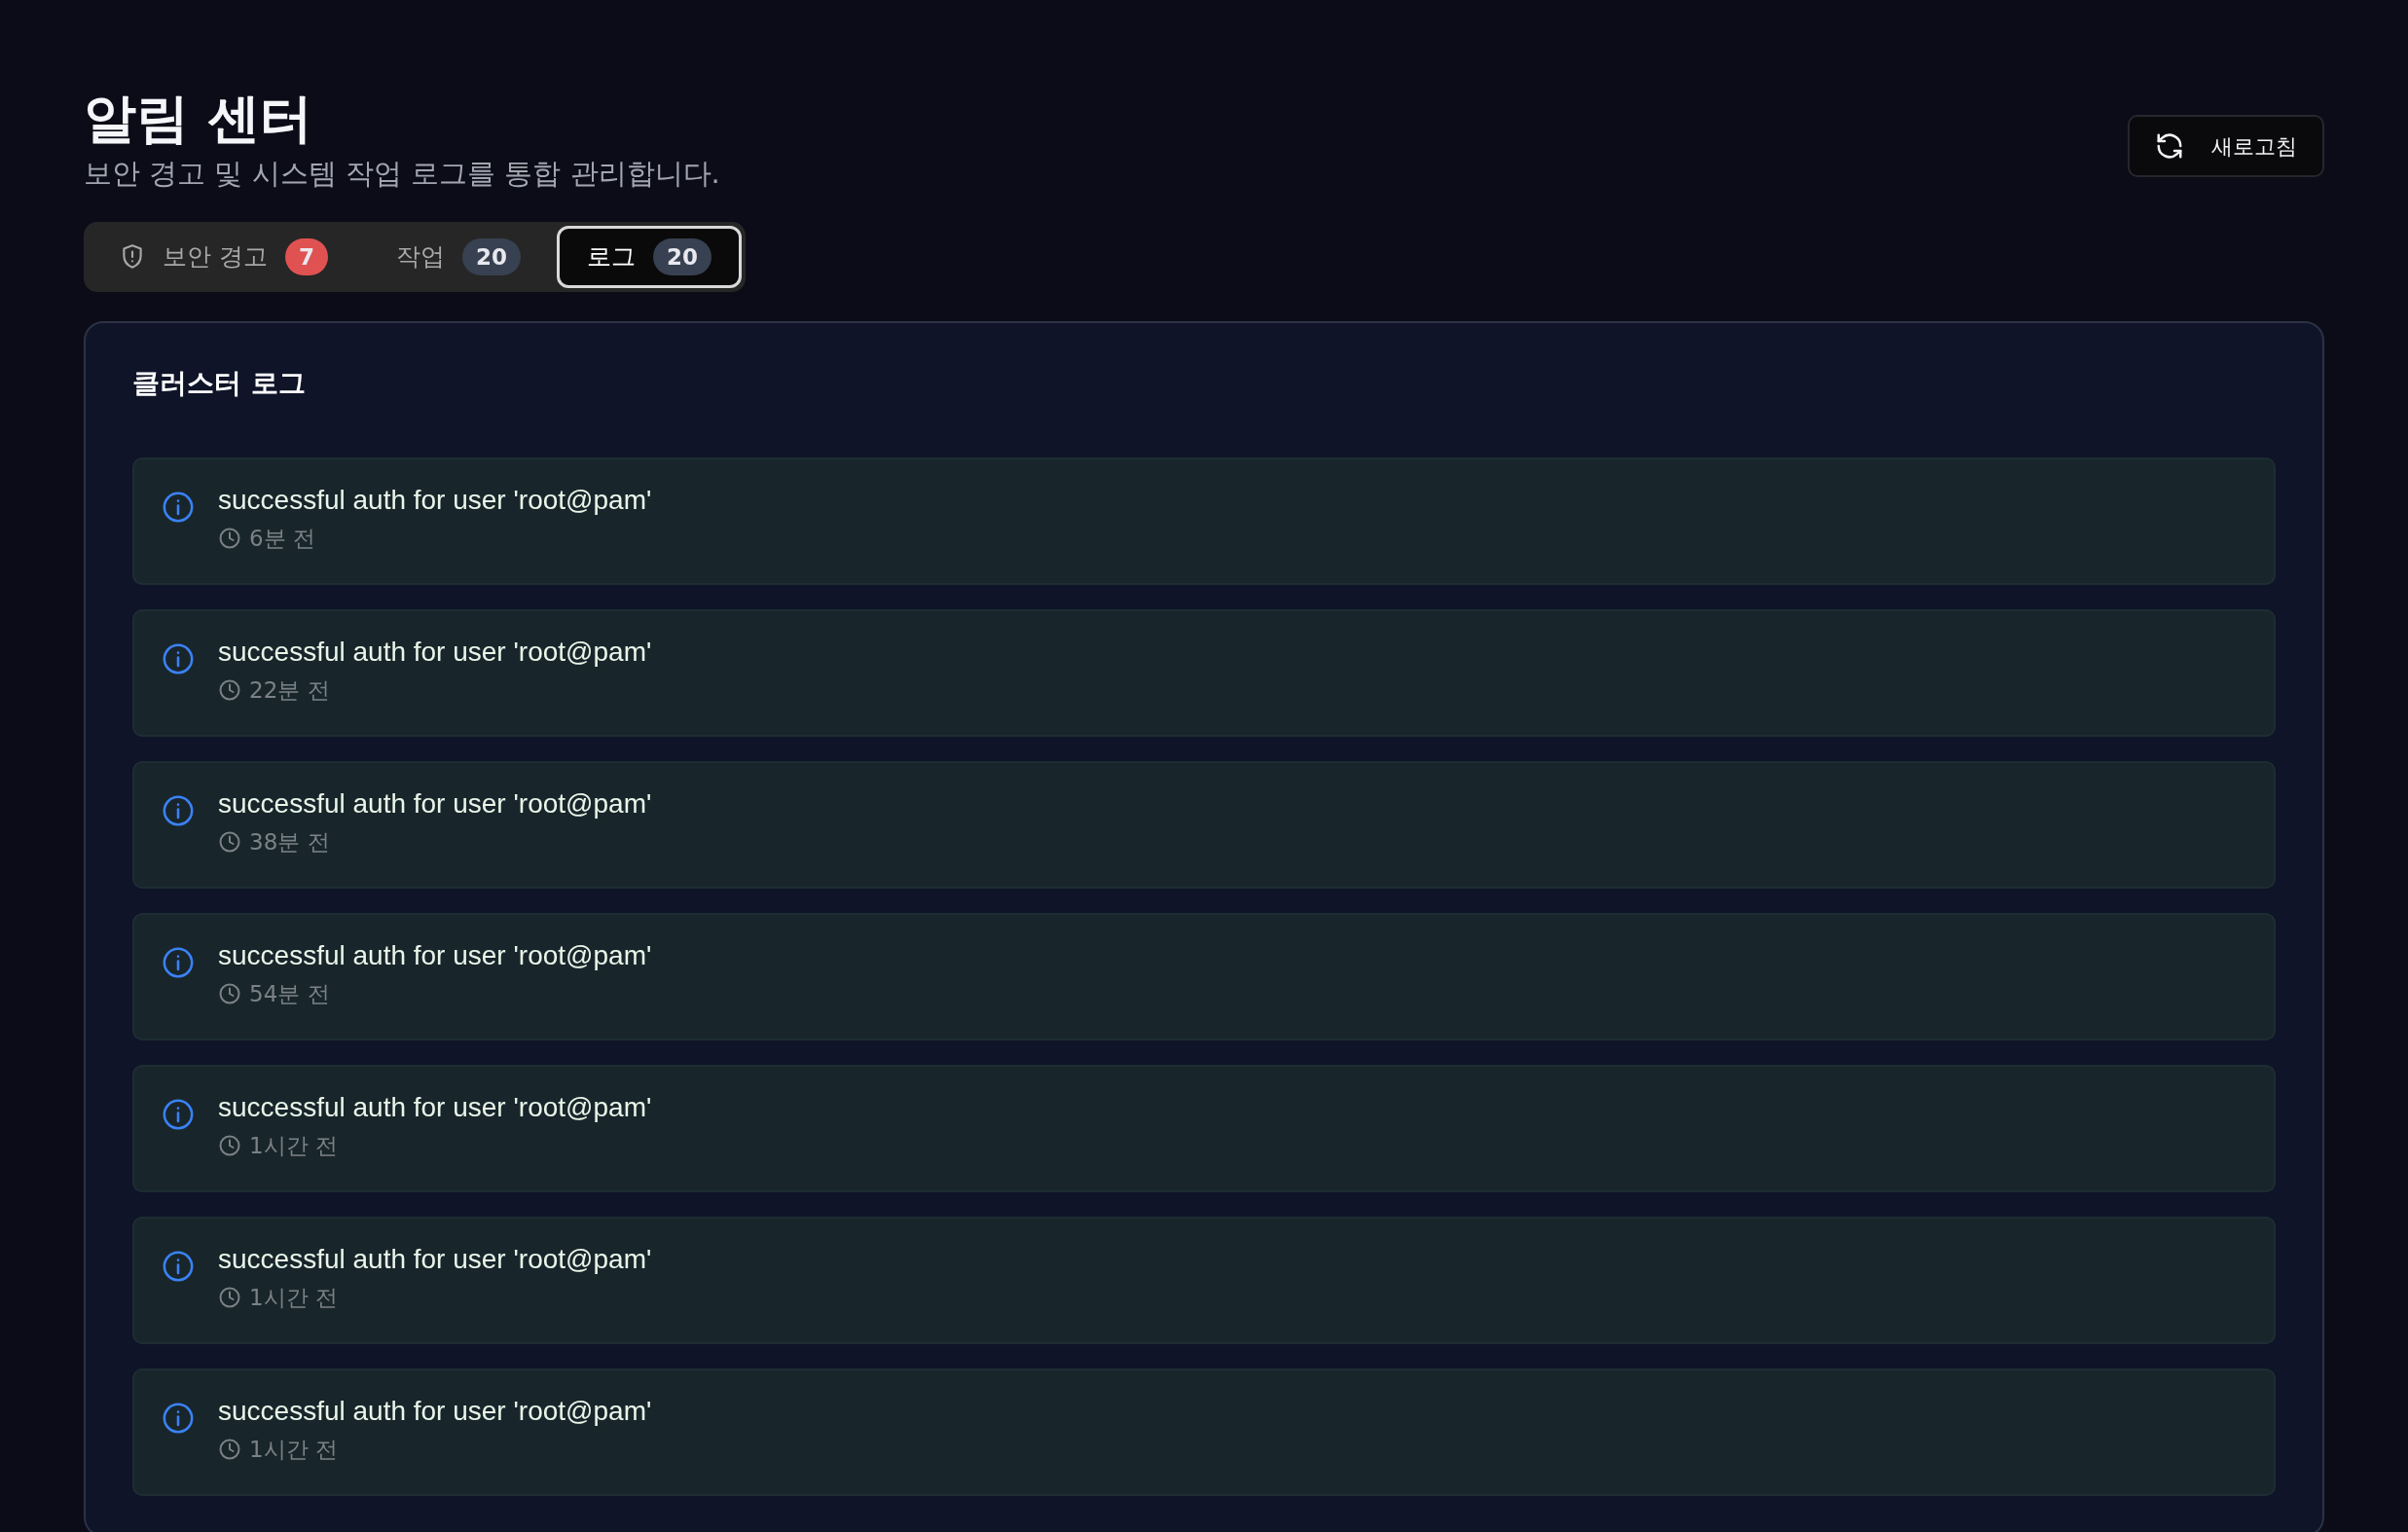 This screenshot has height=1532, width=2408. What do you see at coordinates (649, 257) in the screenshot?
I see `tab: 로그 20` at bounding box center [649, 257].